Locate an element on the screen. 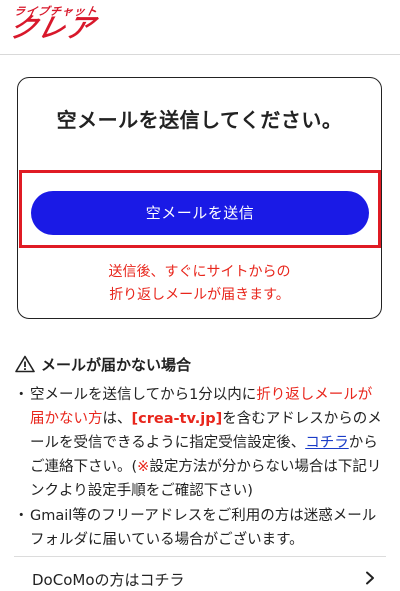 The image size is (400, 591). docomo-link-label: DoCoMoの方はコチラ is located at coordinates (108, 580).